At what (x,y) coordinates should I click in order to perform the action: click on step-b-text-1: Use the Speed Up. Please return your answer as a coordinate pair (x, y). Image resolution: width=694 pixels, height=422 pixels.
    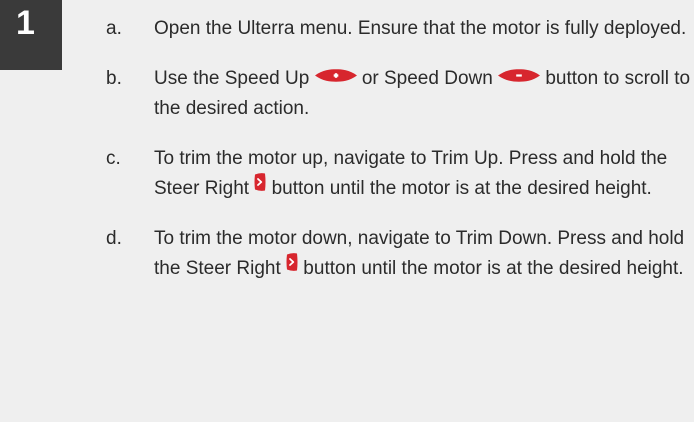
    Looking at the image, I should click on (234, 79).